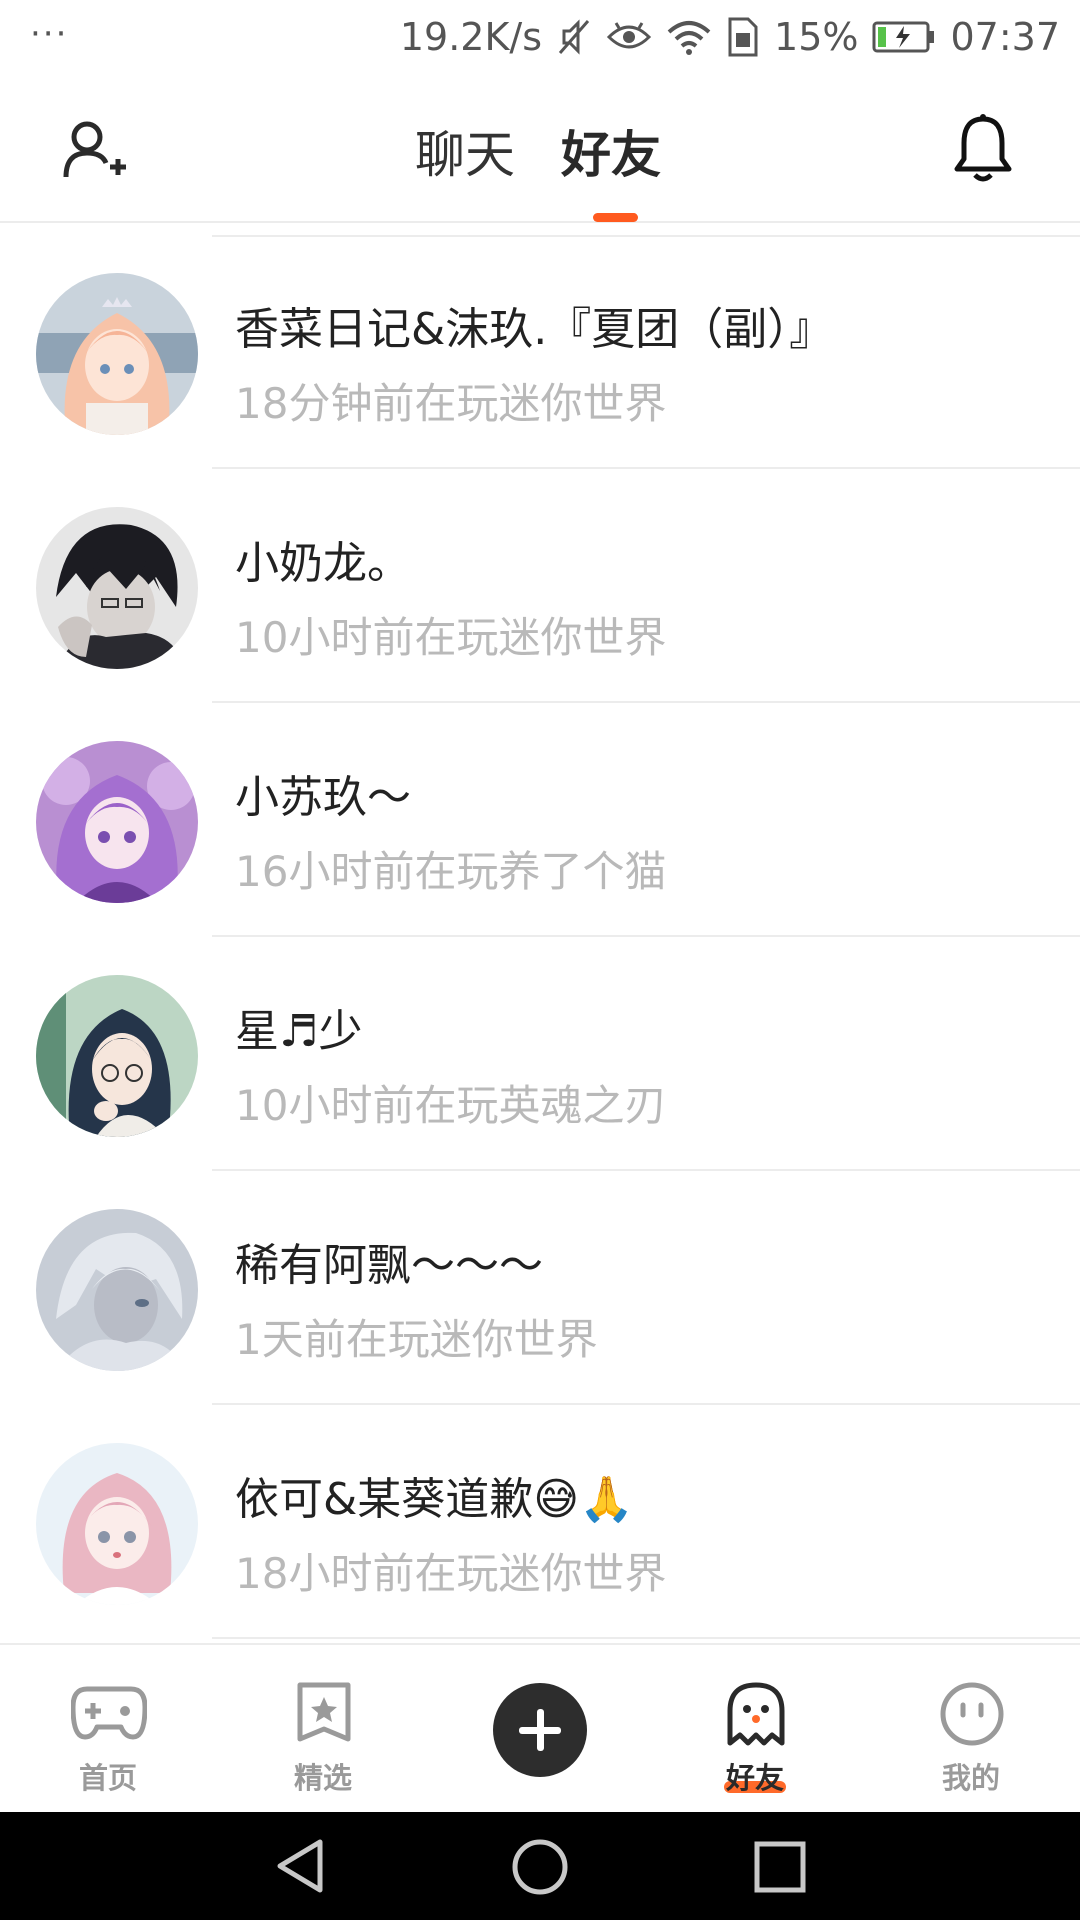 The image size is (1080, 1920). I want to click on tab-chat: 聊天, so click(465, 151).